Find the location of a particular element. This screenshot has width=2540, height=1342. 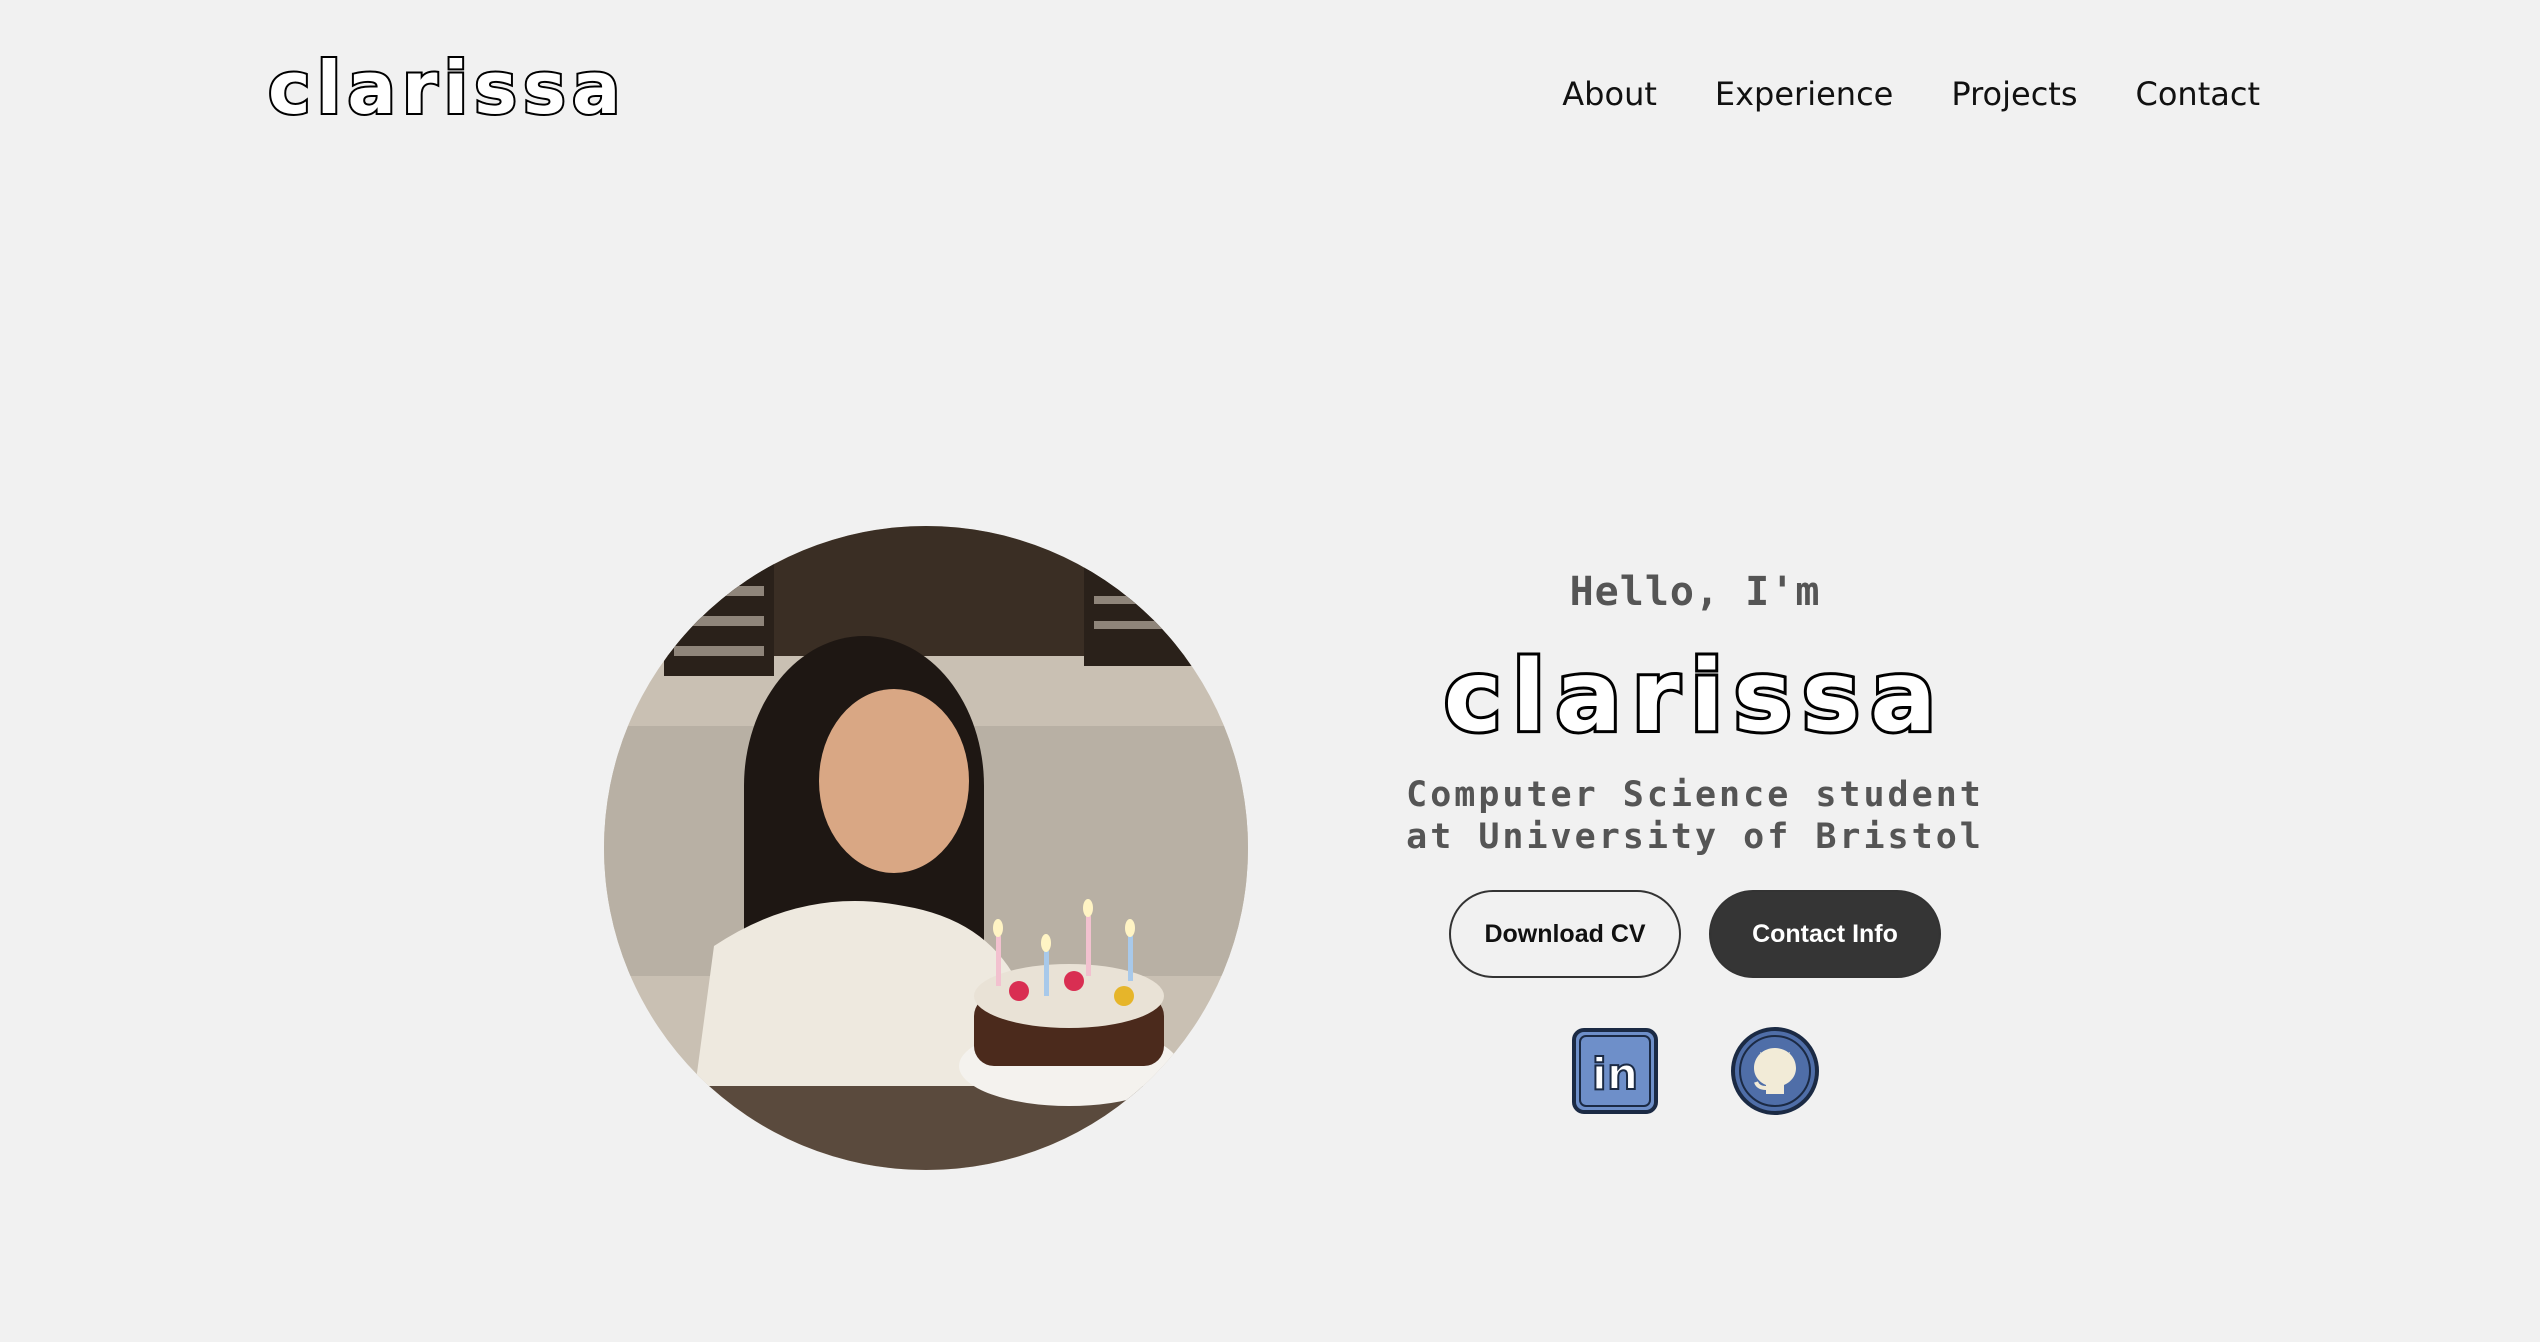

main-nav: About Experience Projects Contact is located at coordinates (1911, 94).